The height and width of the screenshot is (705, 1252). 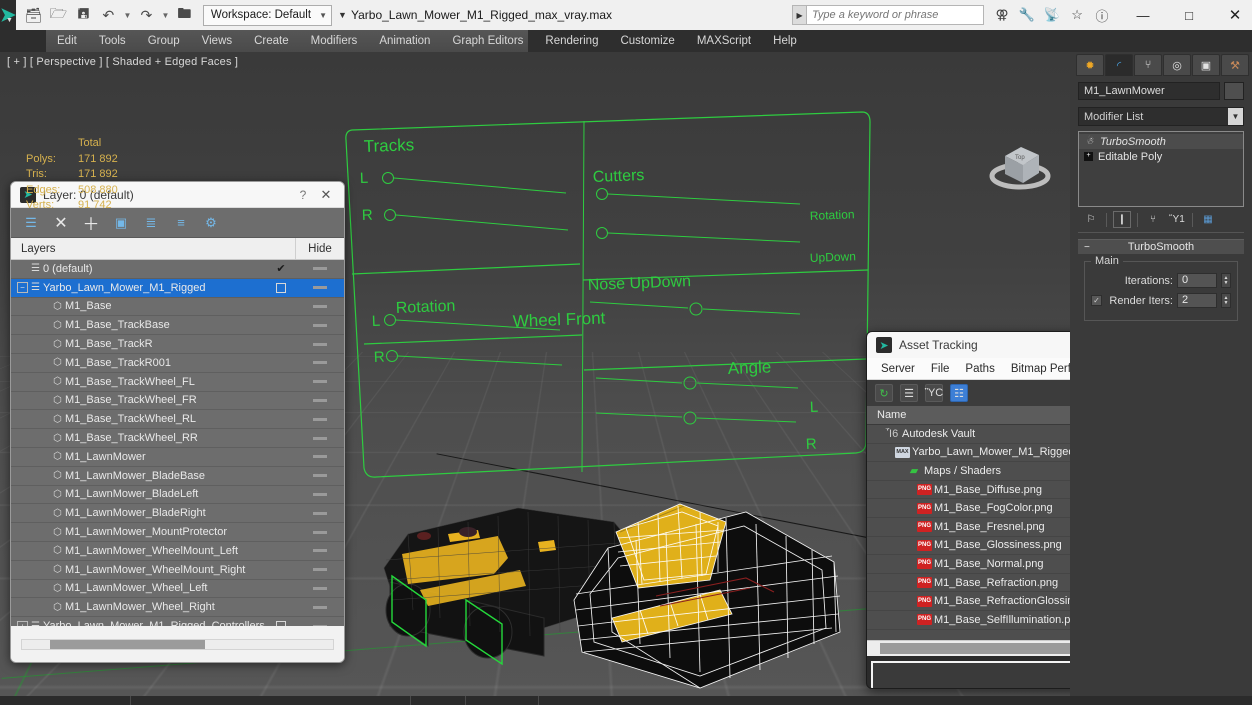 I want to click on layer-row: ⬡ M1_LawnMower_WheelMount_Right, so click(x=177, y=570).